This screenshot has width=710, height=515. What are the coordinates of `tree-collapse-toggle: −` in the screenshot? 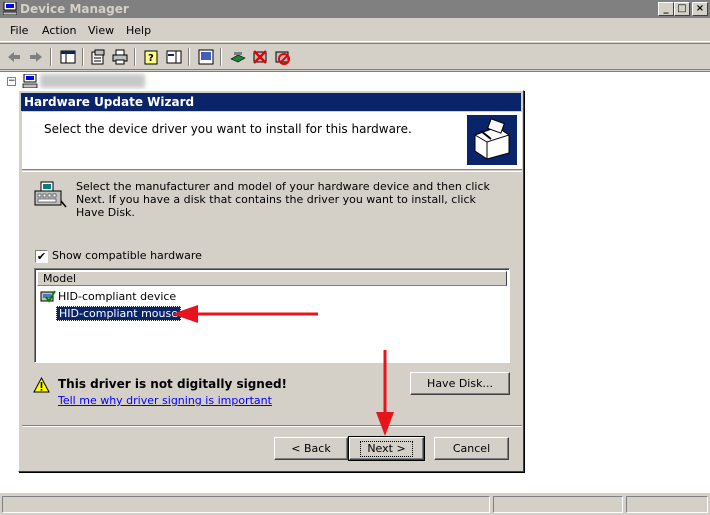 It's located at (11, 81).